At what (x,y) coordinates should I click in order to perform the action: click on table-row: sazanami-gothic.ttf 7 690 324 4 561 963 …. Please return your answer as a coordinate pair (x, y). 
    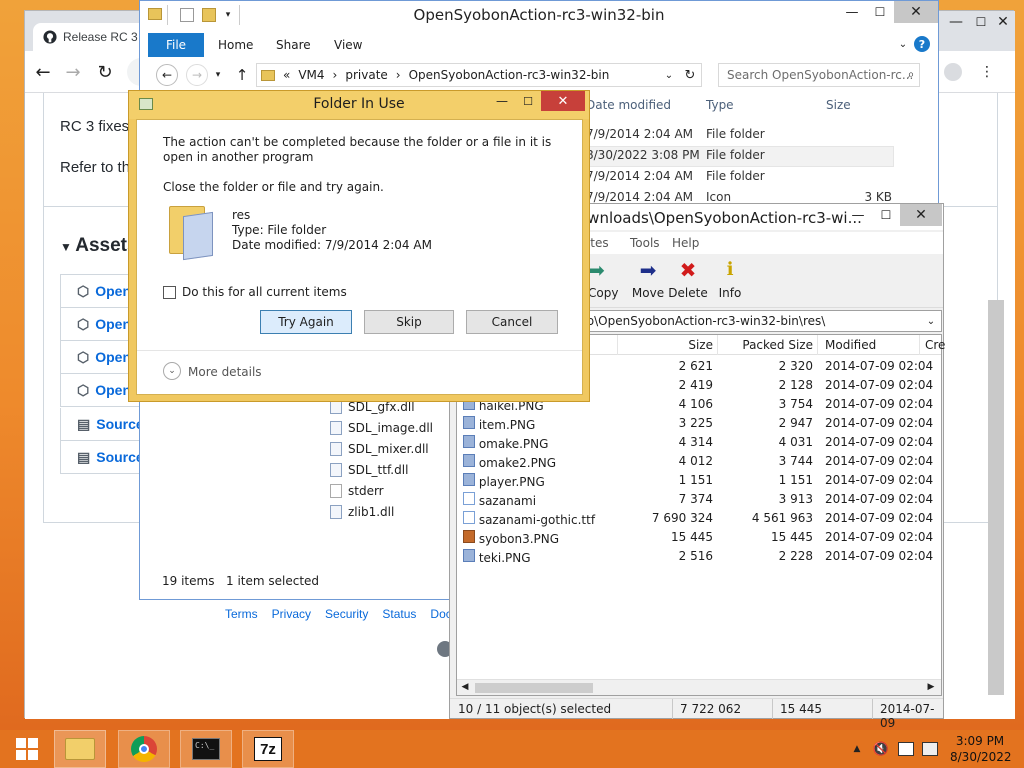
    Looking at the image, I should click on (699, 518).